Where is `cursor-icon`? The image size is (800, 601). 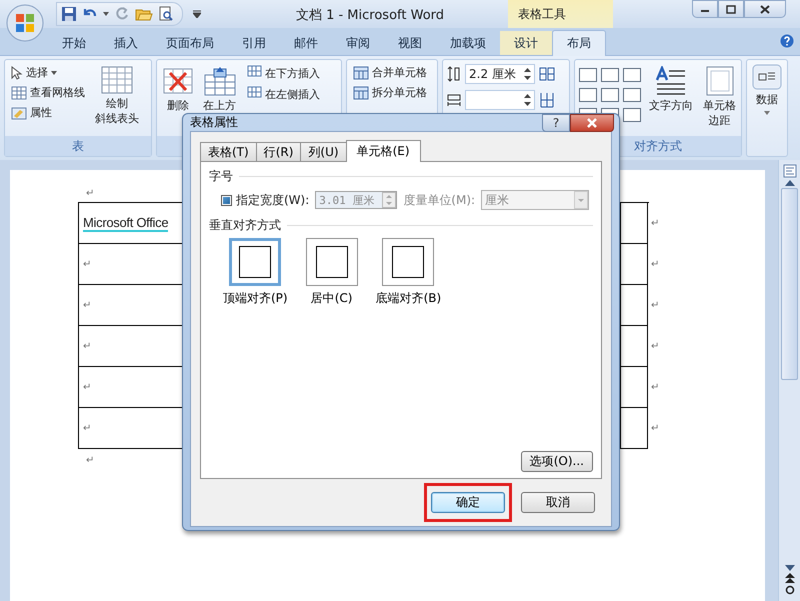 cursor-icon is located at coordinates (17, 73).